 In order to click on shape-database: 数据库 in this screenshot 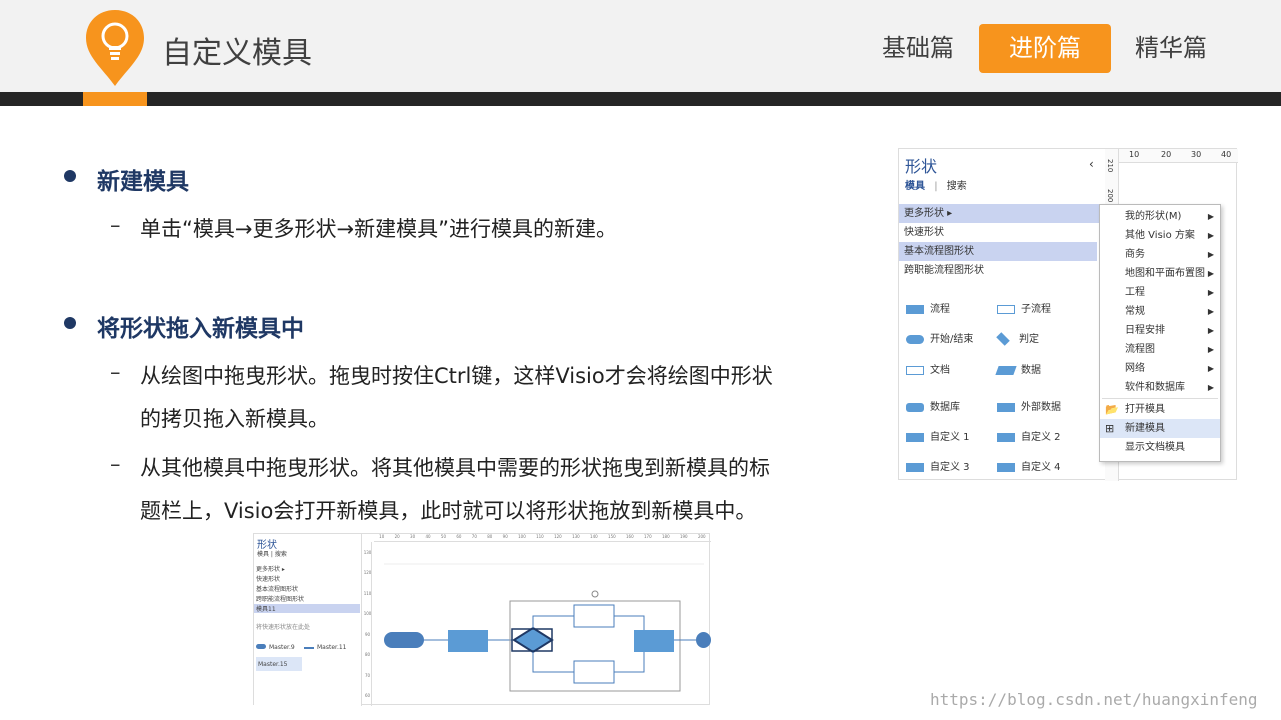, I will do `click(933, 405)`.